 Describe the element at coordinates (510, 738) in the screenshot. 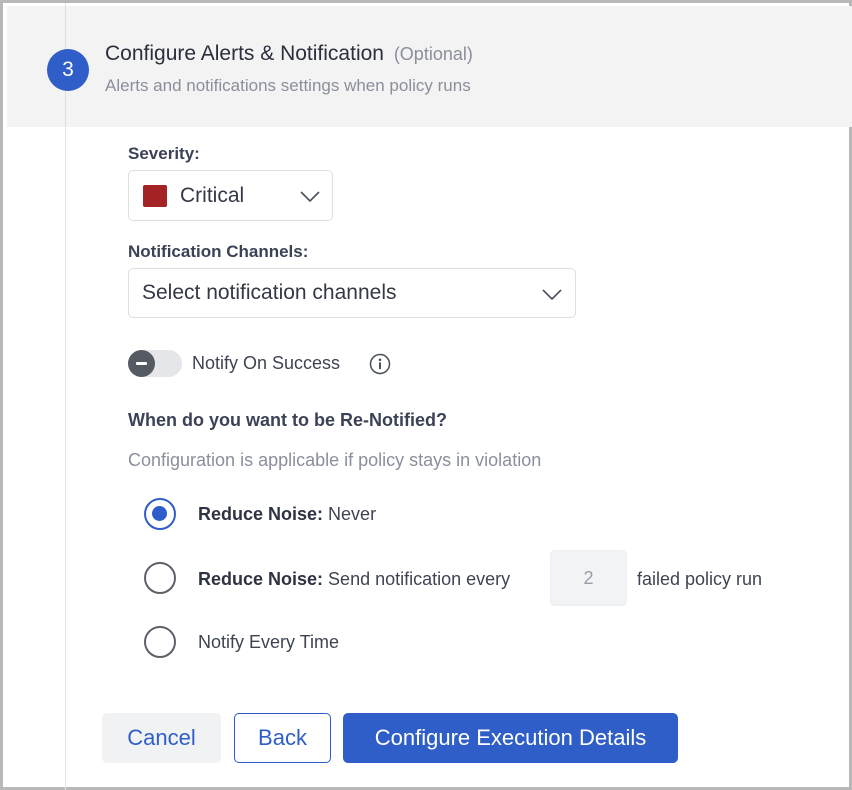

I see `configure-execution-details-button: Configure Execution Details` at that location.